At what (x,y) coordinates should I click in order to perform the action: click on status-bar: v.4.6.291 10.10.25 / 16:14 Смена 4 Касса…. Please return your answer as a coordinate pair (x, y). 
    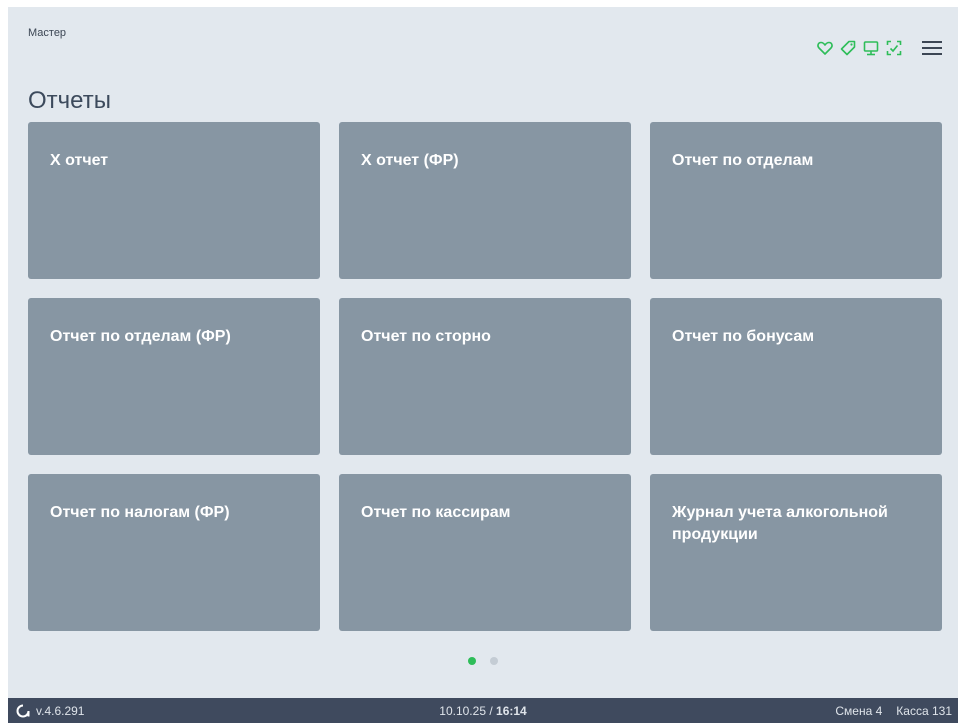
    Looking at the image, I should click on (483, 710).